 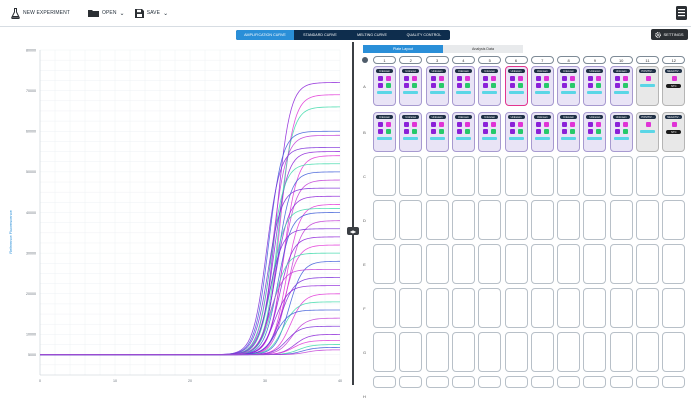 What do you see at coordinates (569, 176) in the screenshot?
I see `well-C8` at bounding box center [569, 176].